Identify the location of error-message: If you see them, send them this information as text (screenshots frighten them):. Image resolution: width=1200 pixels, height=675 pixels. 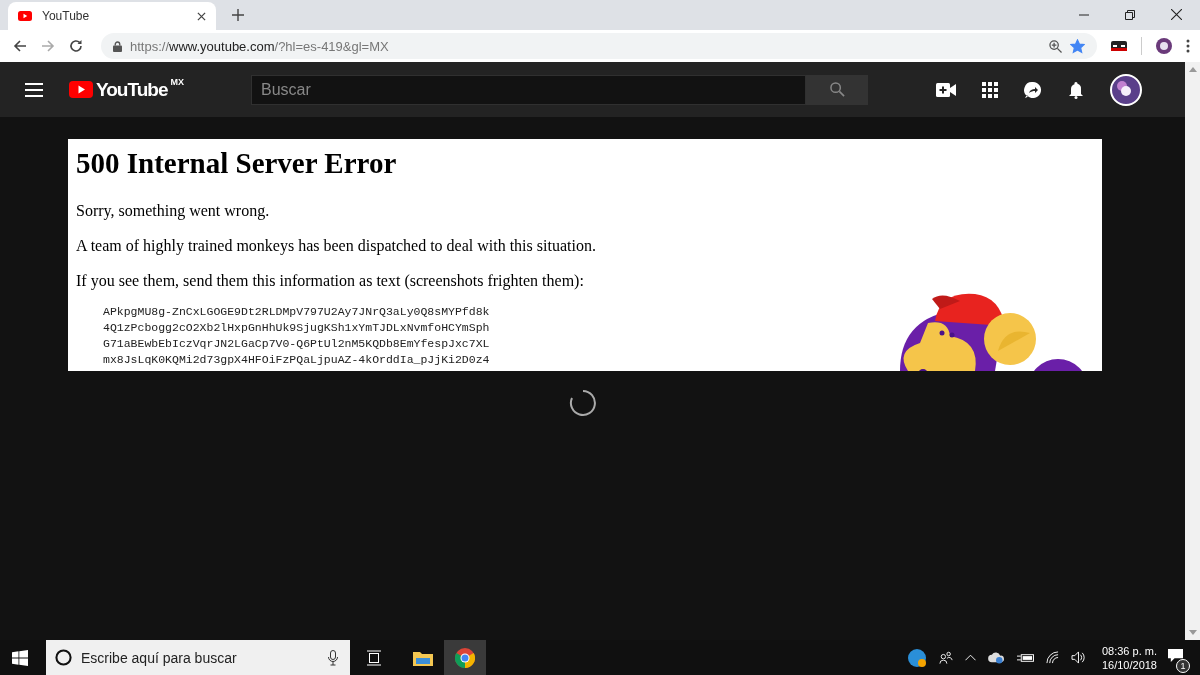
(330, 281).